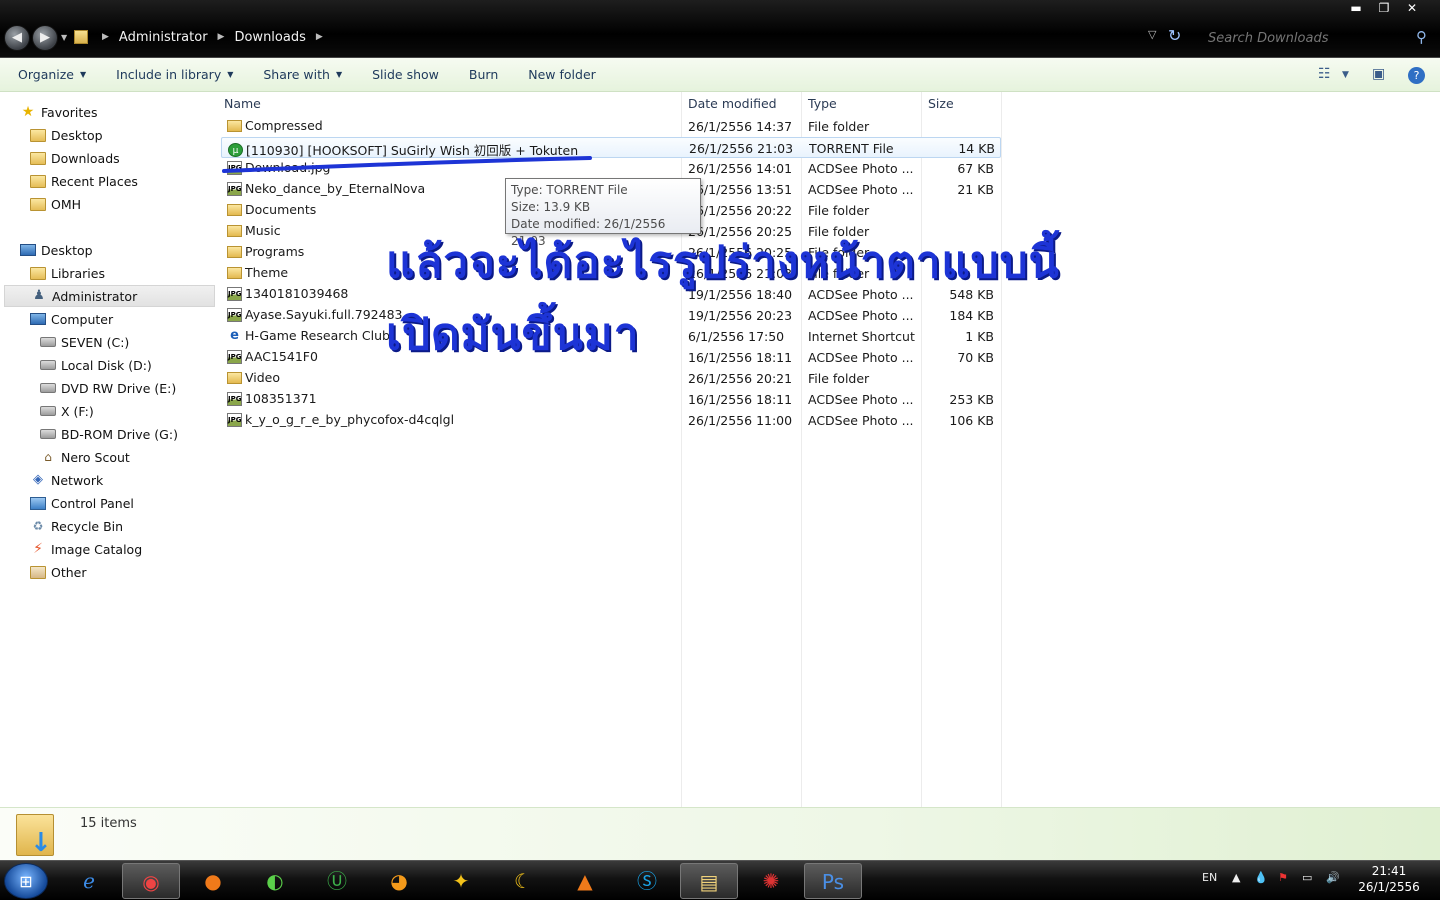  Describe the element at coordinates (151, 881) in the screenshot. I see `chrome-icon: ◉` at that location.